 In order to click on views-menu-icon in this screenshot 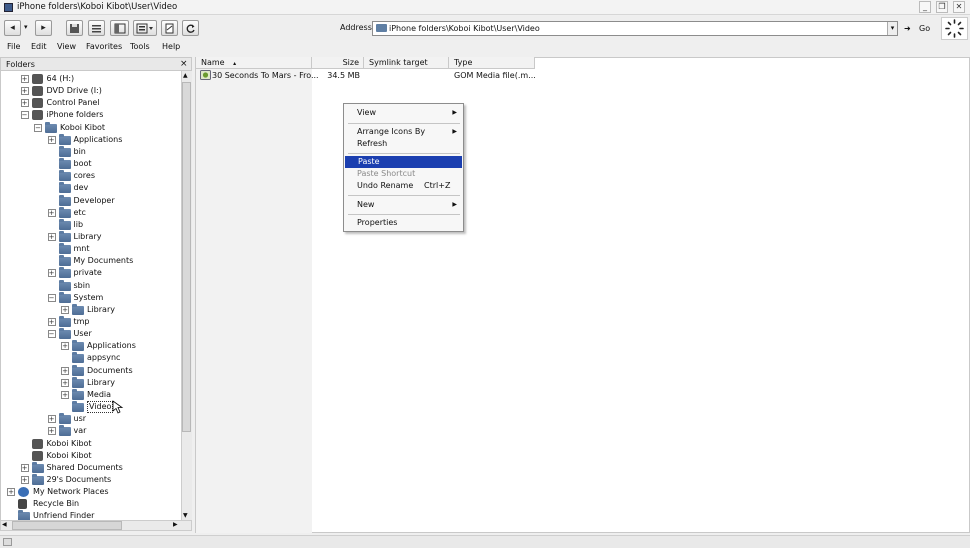, I will do `click(145, 28)`.